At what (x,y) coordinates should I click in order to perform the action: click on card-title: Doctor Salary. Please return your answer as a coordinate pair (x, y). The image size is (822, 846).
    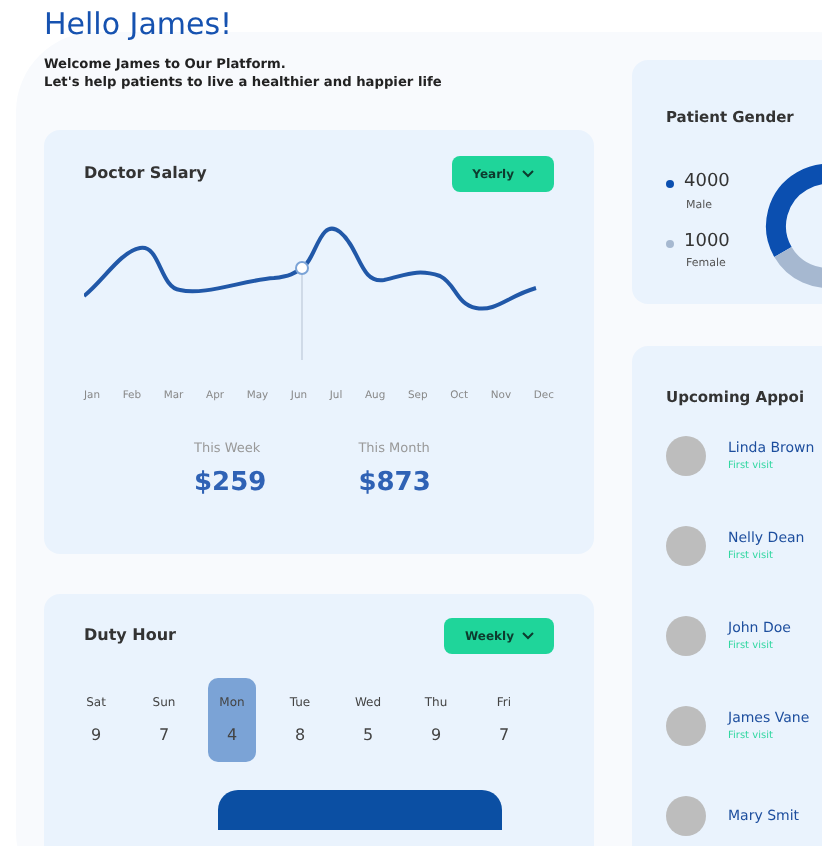
    Looking at the image, I should click on (145, 174).